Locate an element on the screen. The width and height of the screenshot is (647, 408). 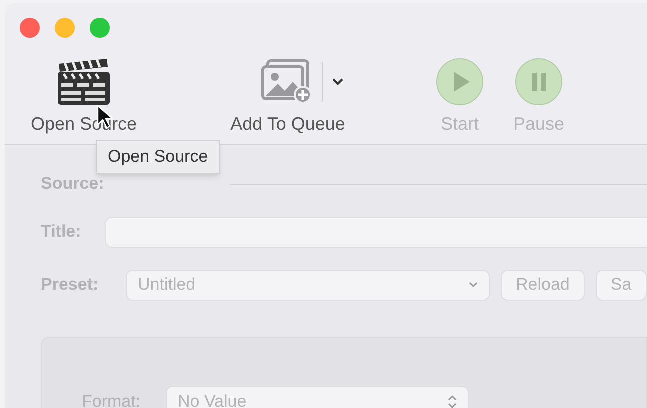
preset-button: Reload is located at coordinates (543, 285).